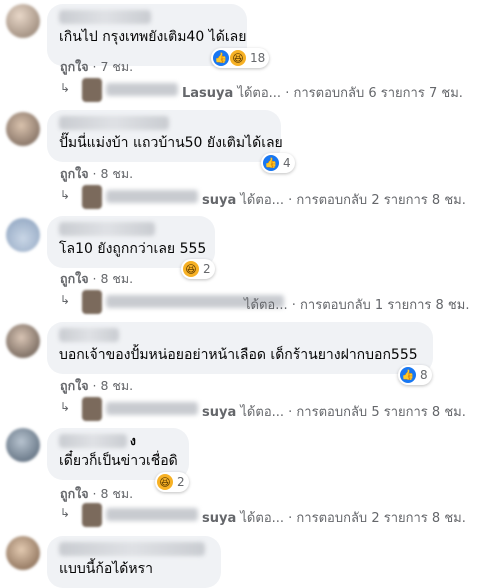 Image resolution: width=491 pixels, height=588 pixels. I want to click on comment-bubble: ปั๊มนี่แม่งบ้า แถวบ้าน50 ยังเติมได้เลย, so click(165, 136).